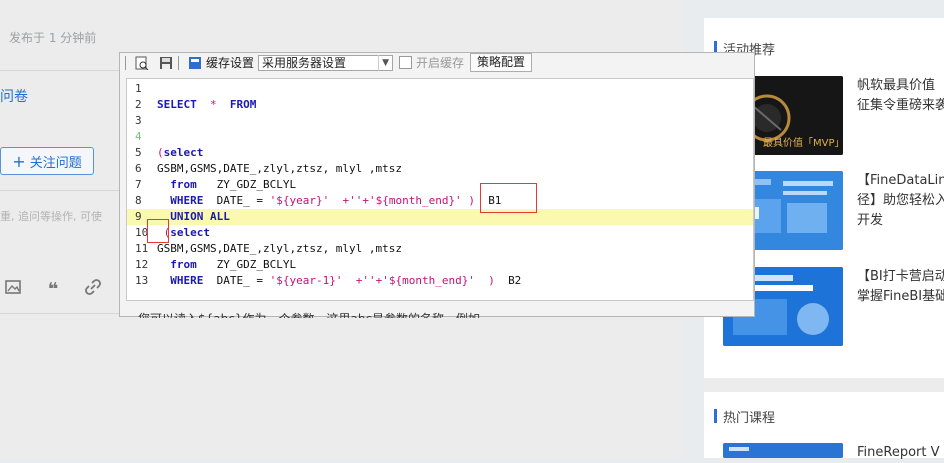  What do you see at coordinates (55, 163) in the screenshot?
I see `follow-button-label: 关注问题` at bounding box center [55, 163].